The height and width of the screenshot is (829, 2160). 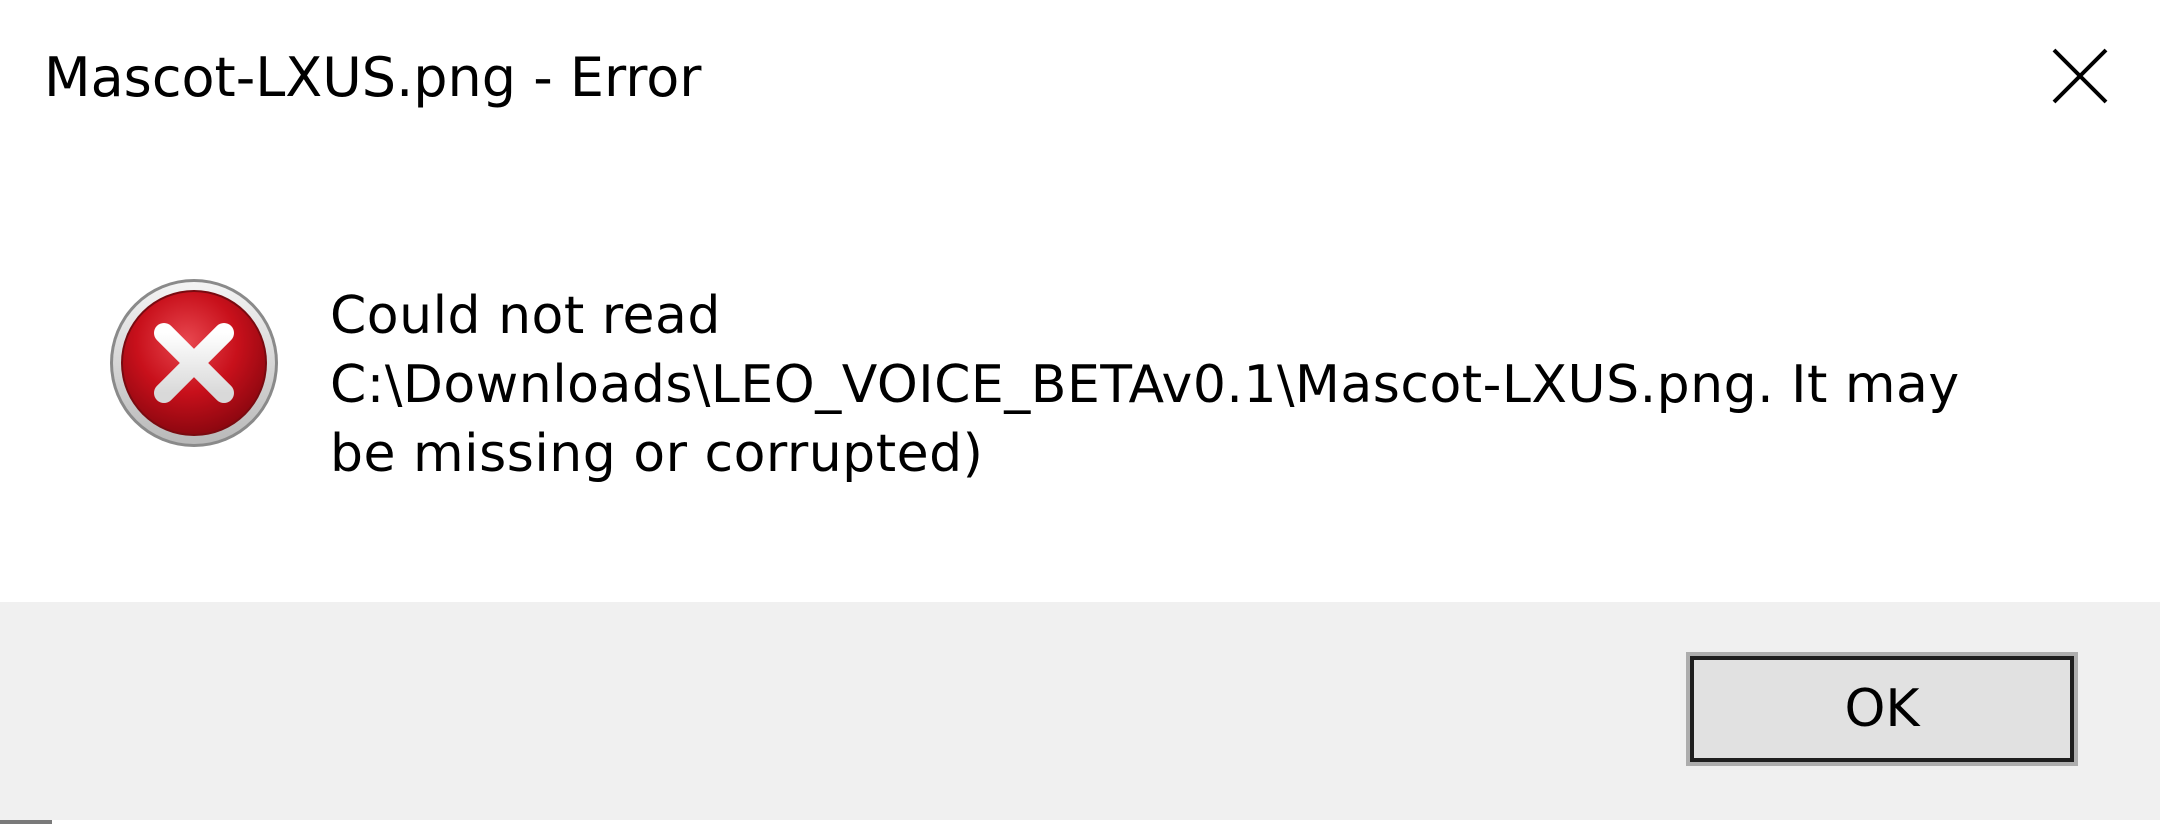 What do you see at coordinates (26, 822) in the screenshot?
I see `corner-mark` at bounding box center [26, 822].